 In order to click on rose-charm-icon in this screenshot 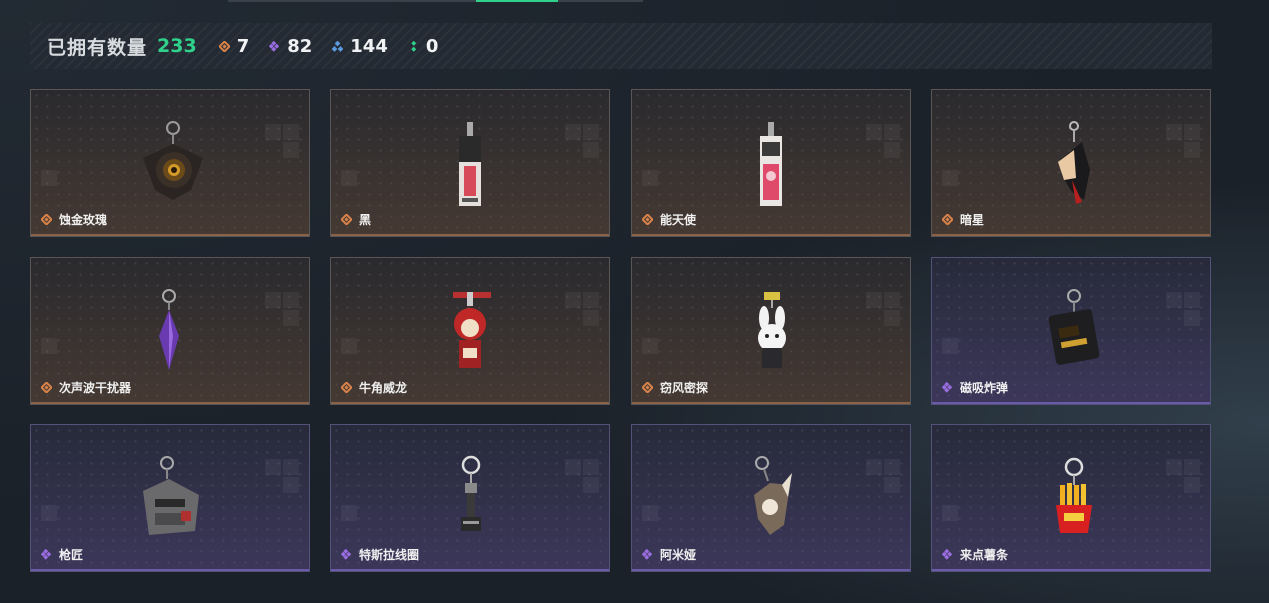, I will do `click(173, 160)`.